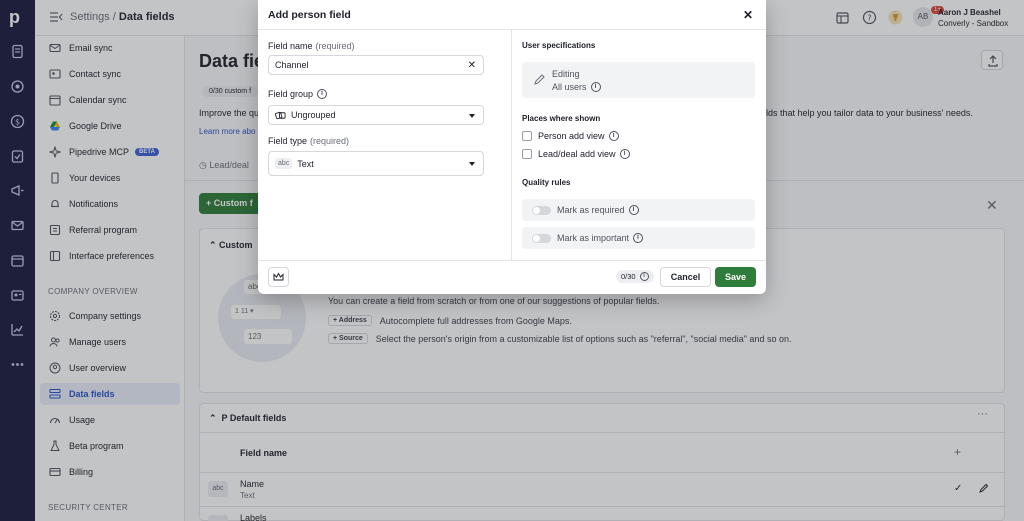 This screenshot has width=1024, height=521. Describe the element at coordinates (735, 277) in the screenshot. I see `save-button: Save` at that location.